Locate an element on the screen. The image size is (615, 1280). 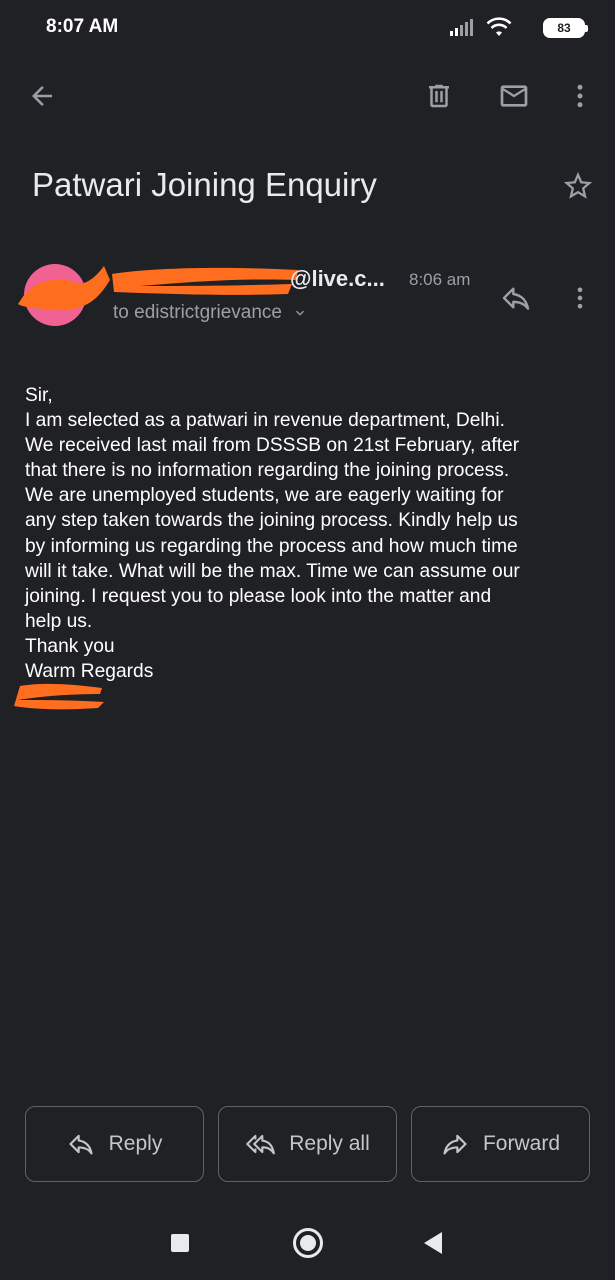
star-button is located at coordinates (578, 186).